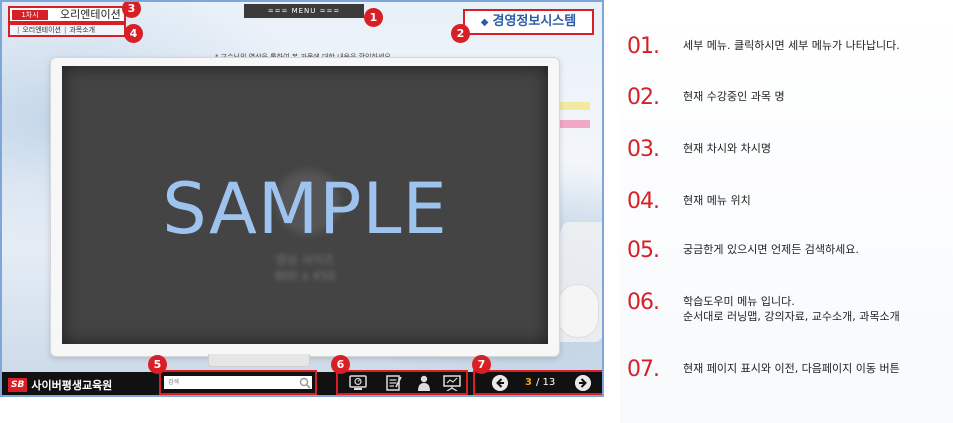 The width and height of the screenshot is (953, 423). What do you see at coordinates (305, 383) in the screenshot?
I see `search-icon` at bounding box center [305, 383].